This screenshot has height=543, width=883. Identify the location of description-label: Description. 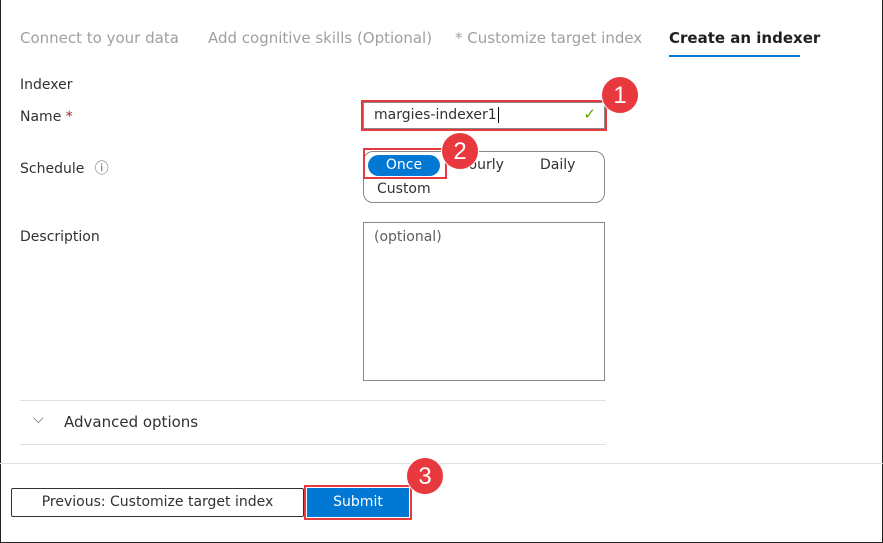
(60, 237).